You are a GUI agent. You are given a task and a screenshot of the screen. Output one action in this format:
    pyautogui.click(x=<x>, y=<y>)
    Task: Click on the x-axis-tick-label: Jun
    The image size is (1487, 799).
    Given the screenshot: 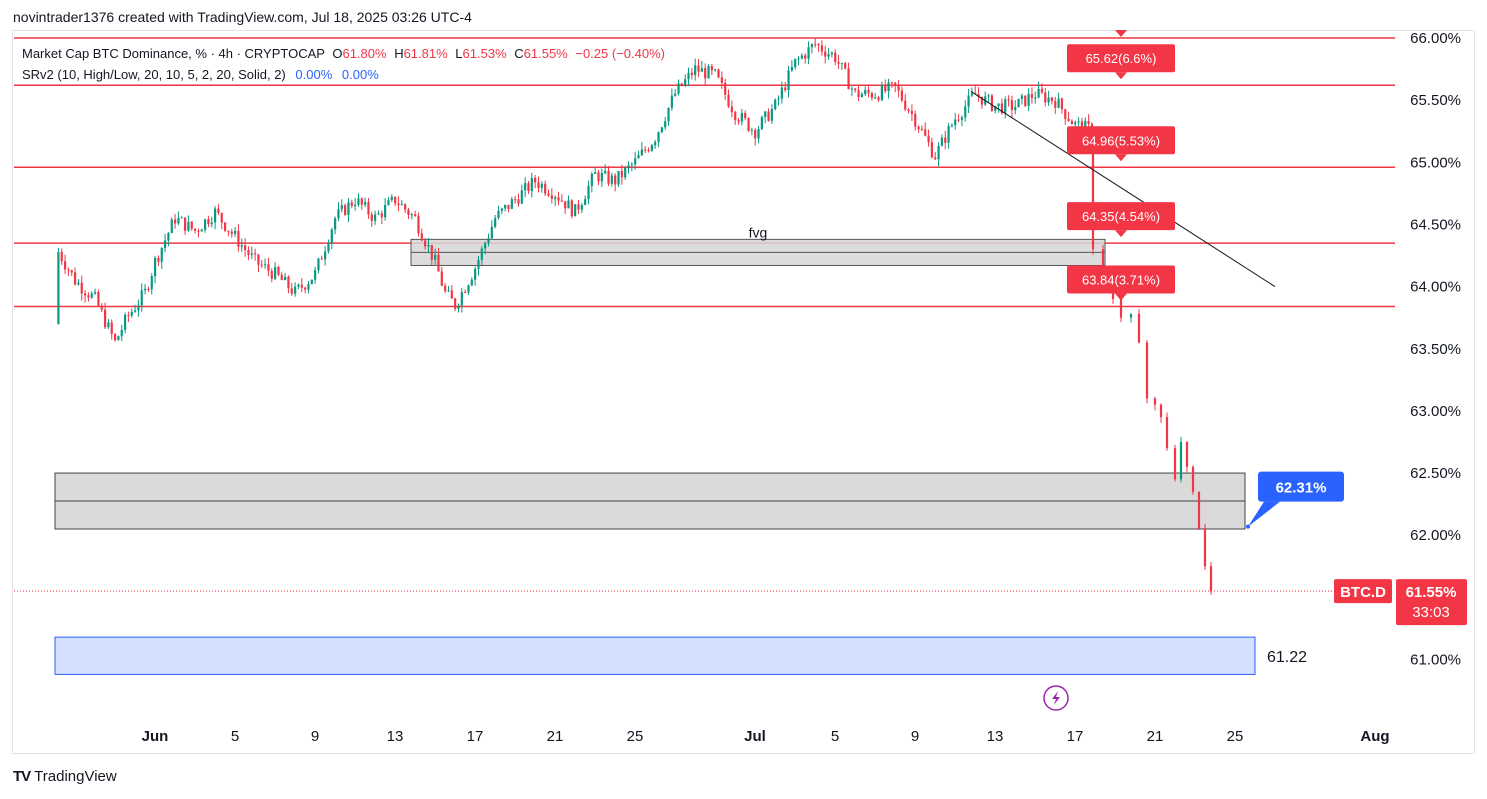 What is the action you would take?
    pyautogui.click(x=155, y=736)
    